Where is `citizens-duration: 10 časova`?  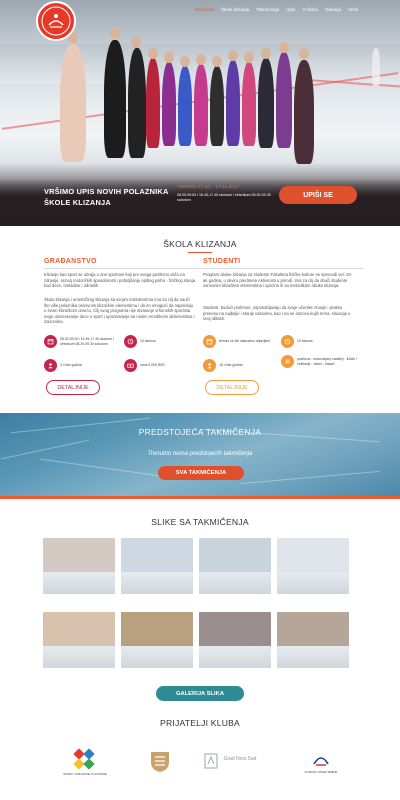 citizens-duration: 10 časova is located at coordinates (160, 341).